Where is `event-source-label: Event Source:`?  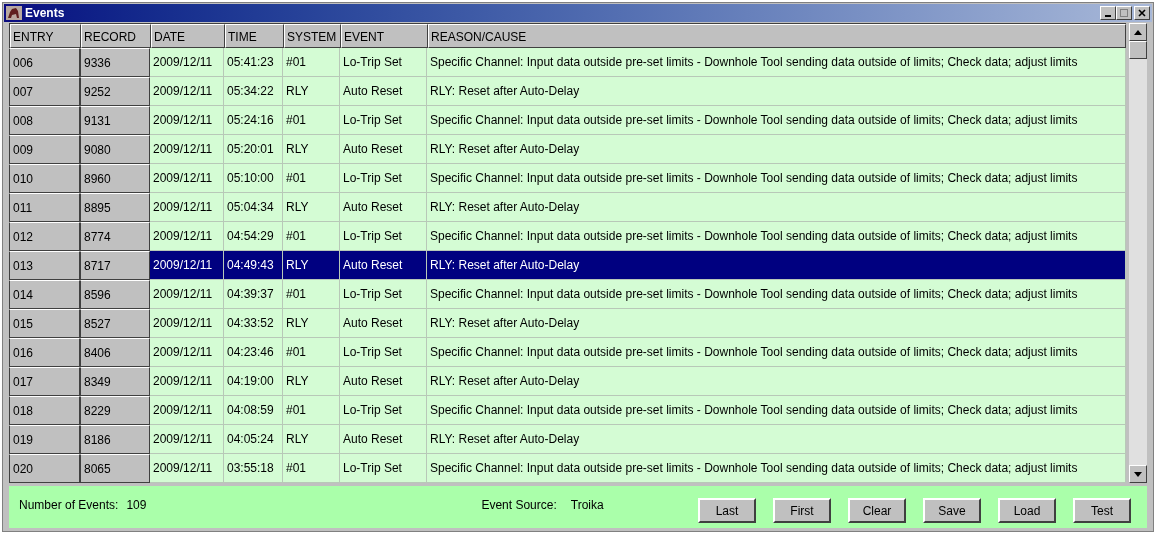 event-source-label: Event Source: is located at coordinates (519, 505).